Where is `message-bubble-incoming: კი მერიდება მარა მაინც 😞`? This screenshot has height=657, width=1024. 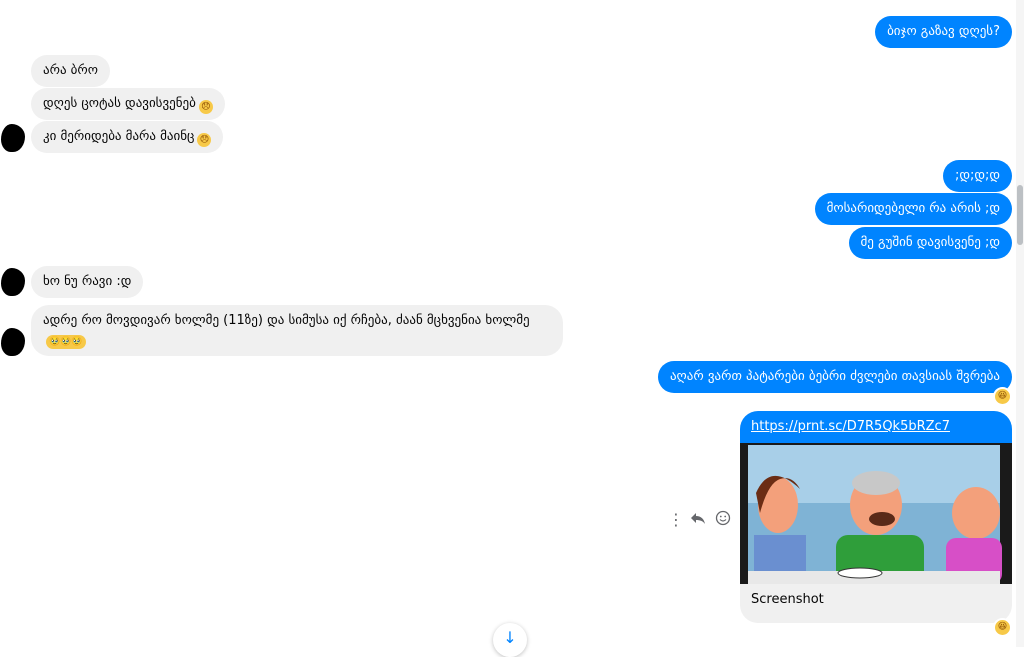
message-bubble-incoming: კი მერიდება მარა მაინც 😞 is located at coordinates (127, 137).